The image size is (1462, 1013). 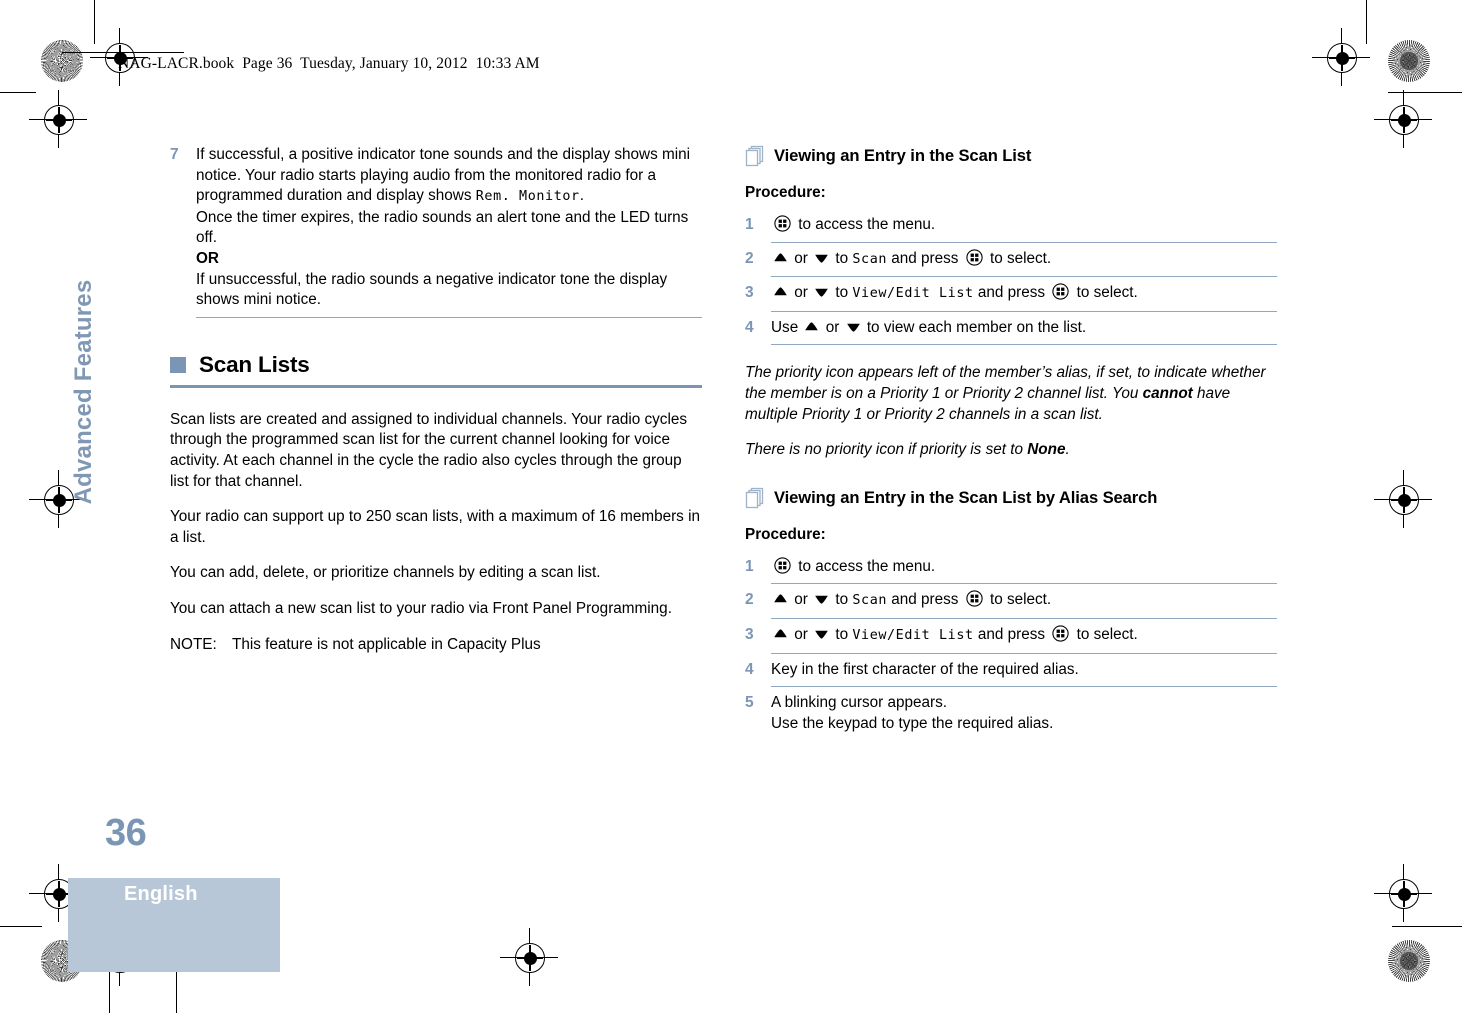 I want to click on section-heading-view-entry: Viewing an Entry in the Scan List, so click(x=1011, y=156).